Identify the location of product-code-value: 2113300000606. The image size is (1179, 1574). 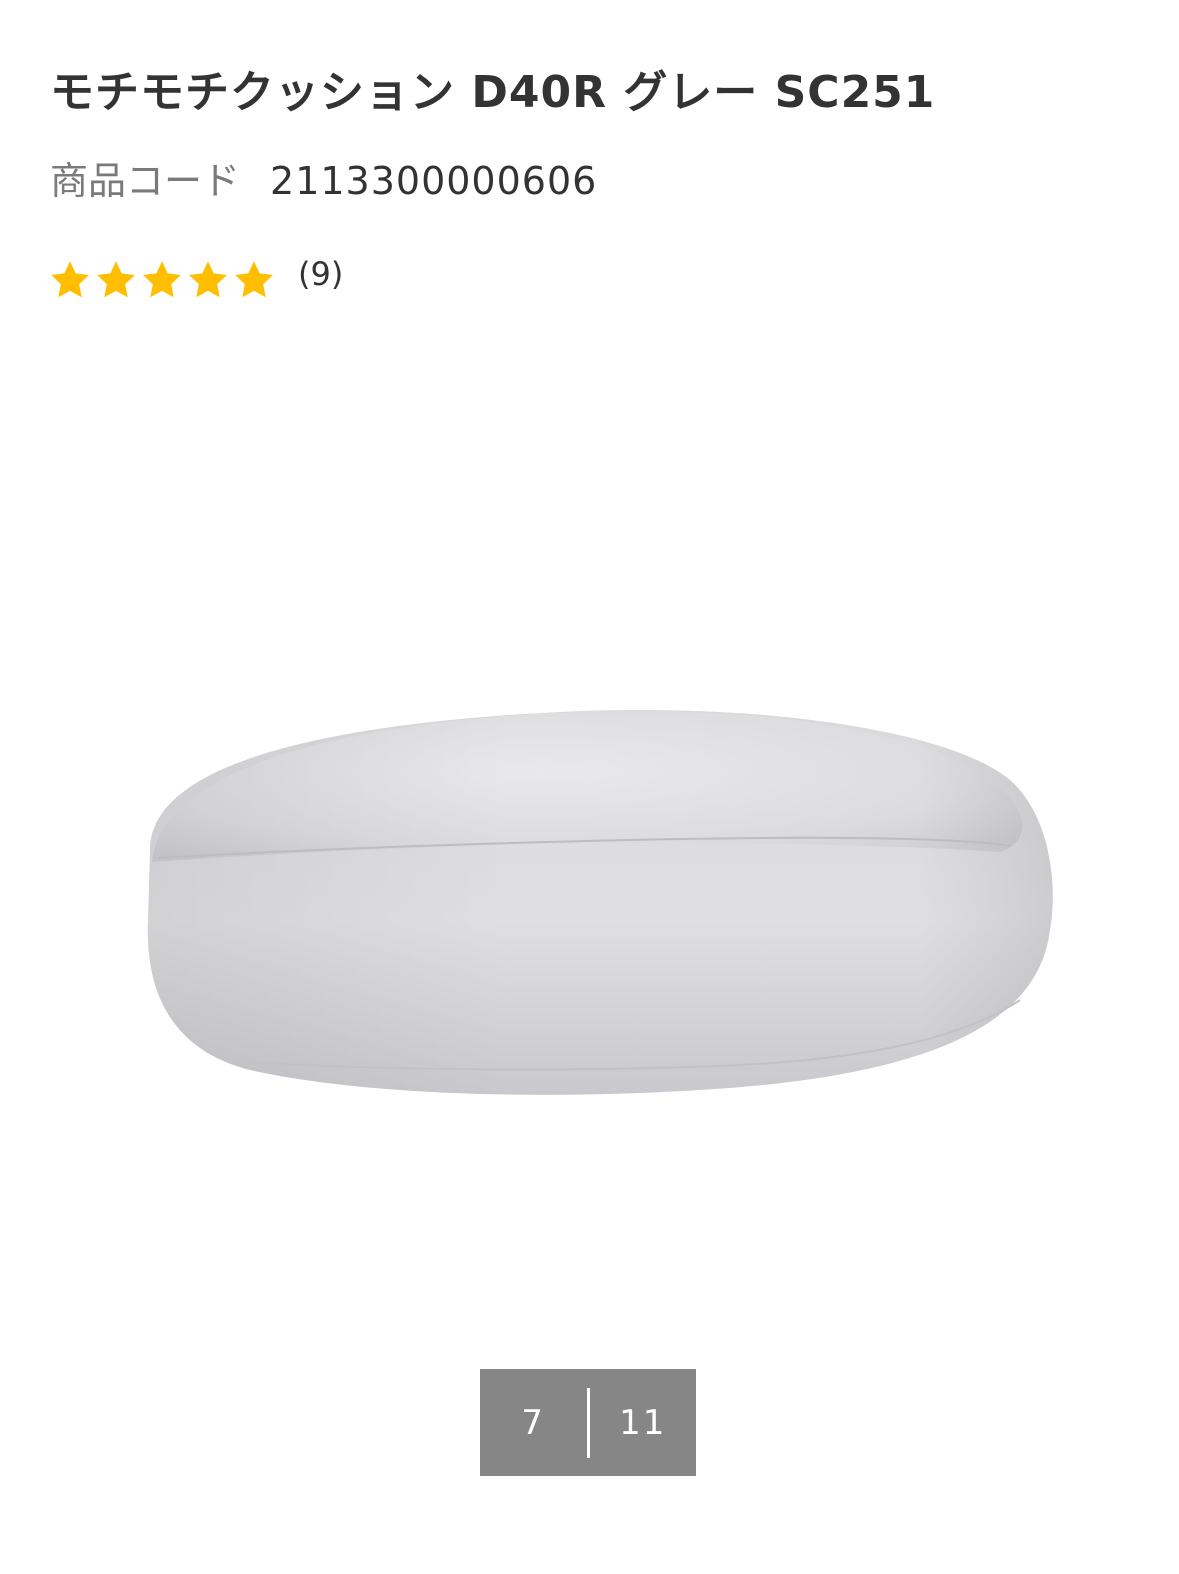
(434, 181).